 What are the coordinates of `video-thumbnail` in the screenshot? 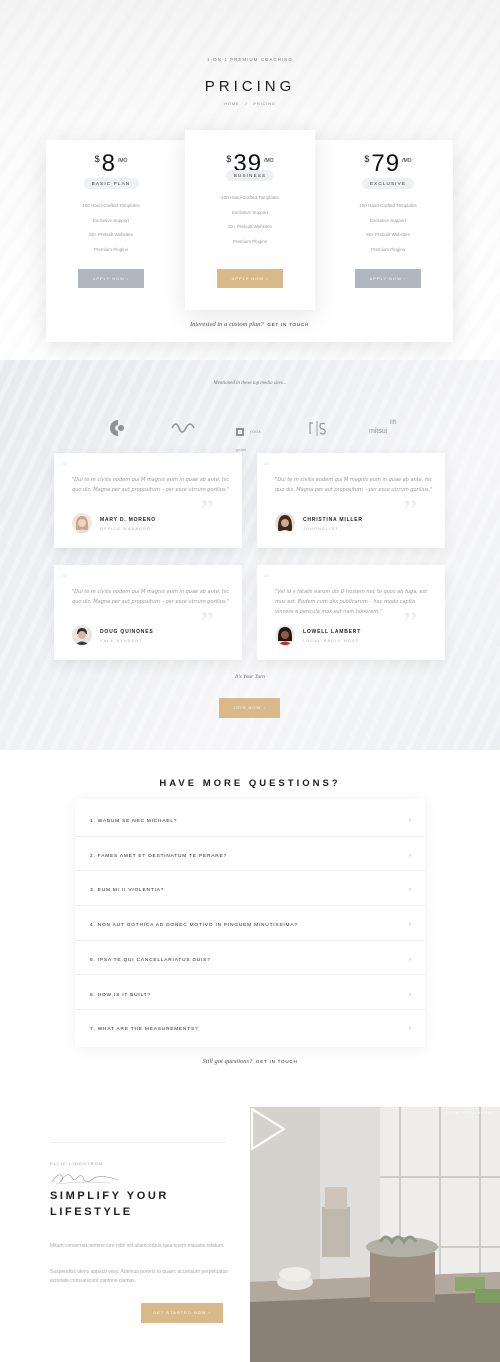 It's located at (375, 1234).